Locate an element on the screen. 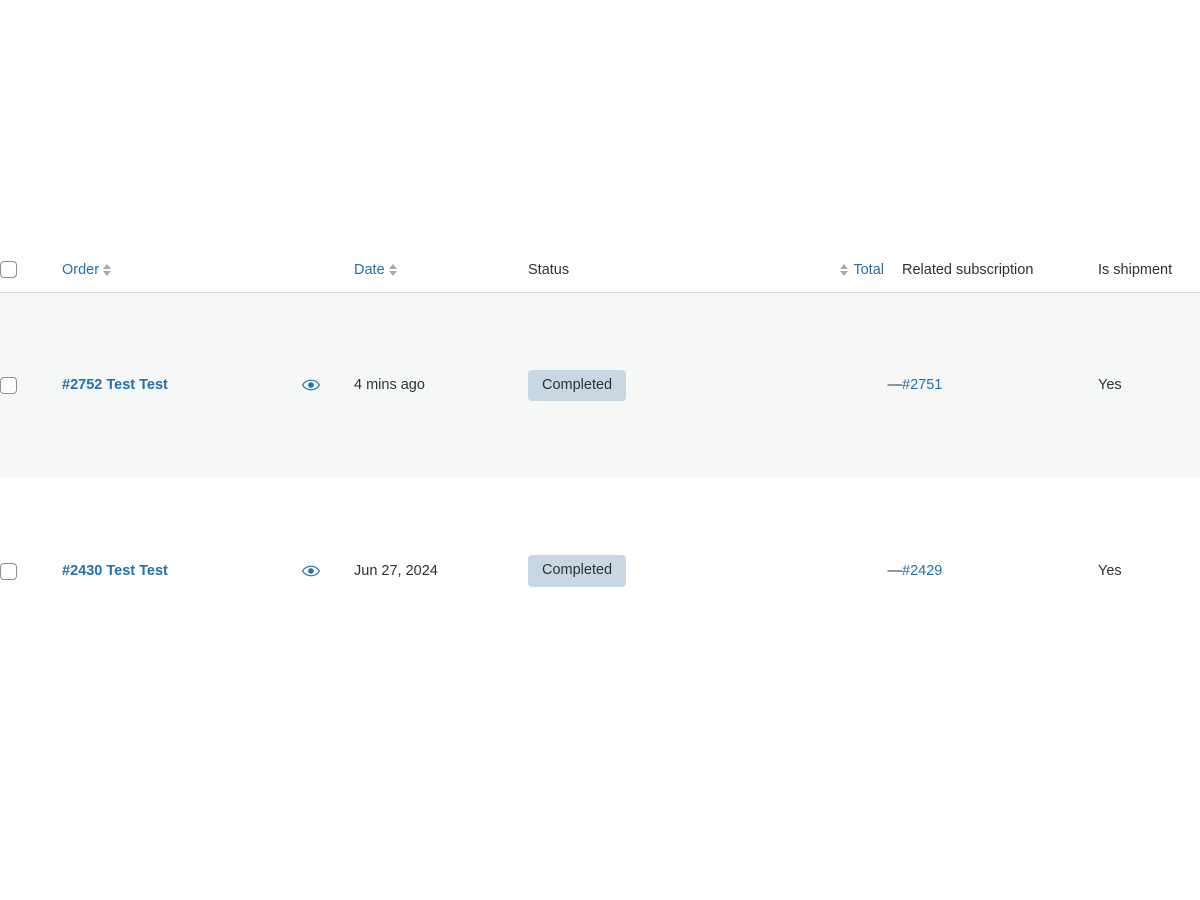  column-header-is-shipment-label: Is shipment is located at coordinates (1135, 269).